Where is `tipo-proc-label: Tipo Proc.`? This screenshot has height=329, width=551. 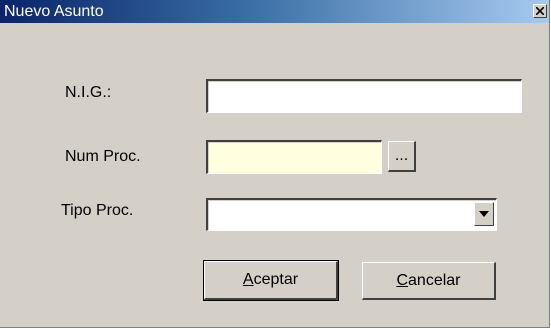
tipo-proc-label: Tipo Proc. is located at coordinates (97, 210).